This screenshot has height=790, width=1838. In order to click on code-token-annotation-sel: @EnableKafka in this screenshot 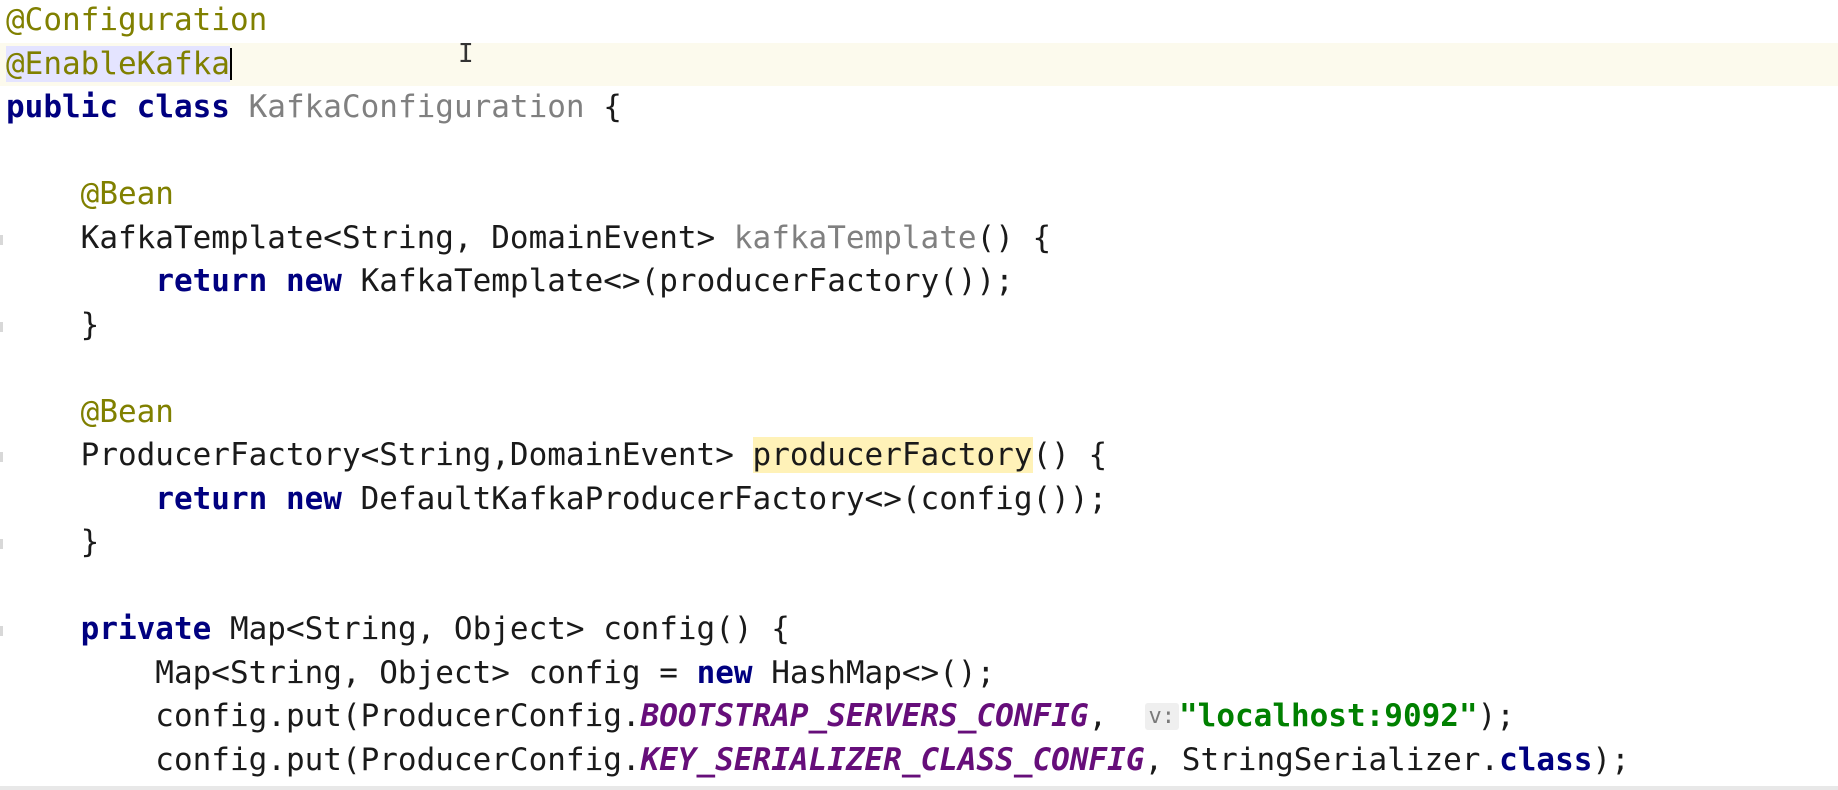, I will do `click(118, 63)`.